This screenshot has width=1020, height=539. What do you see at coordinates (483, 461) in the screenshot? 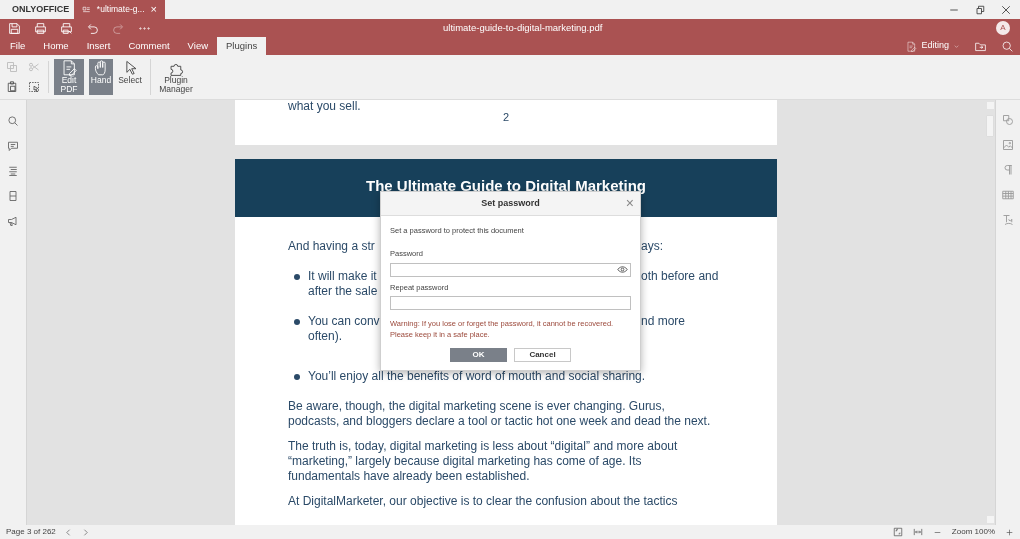
I see `body-paragraph: The truth is, today, digital marketing is less about “digital” and more about “marketing,” largely because digital marketing has come of age. Its fundamentals have already been established.` at bounding box center [483, 461].